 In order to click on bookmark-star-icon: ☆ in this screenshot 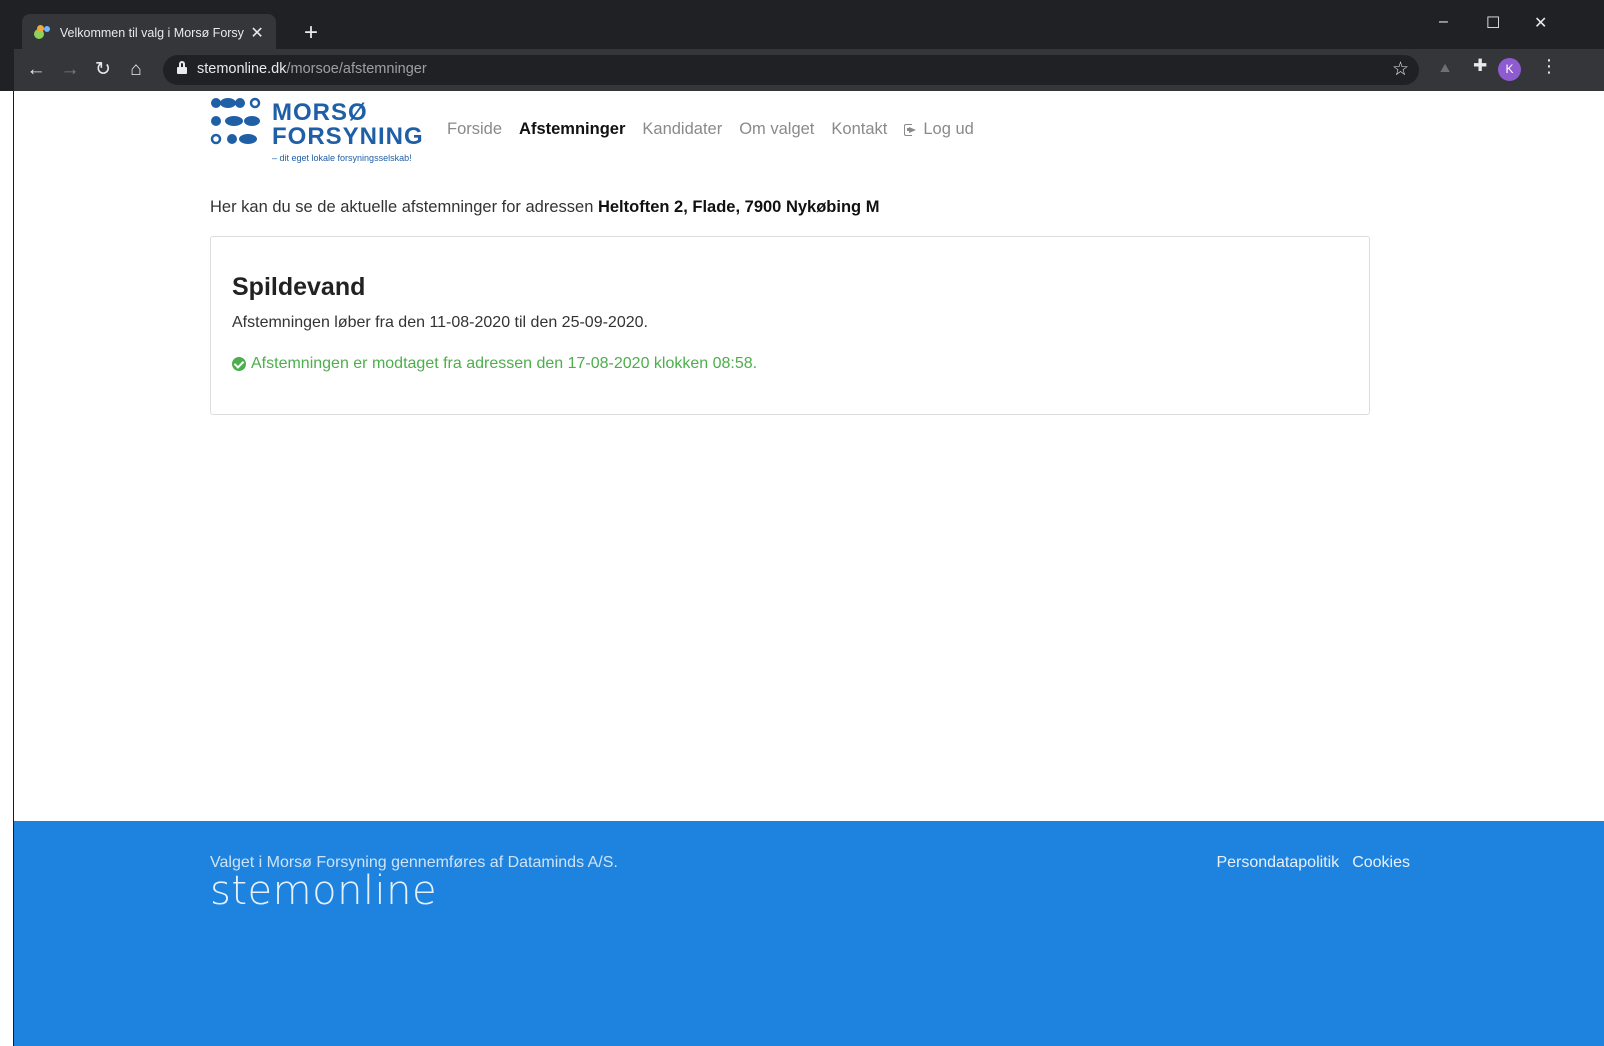, I will do `click(1400, 69)`.